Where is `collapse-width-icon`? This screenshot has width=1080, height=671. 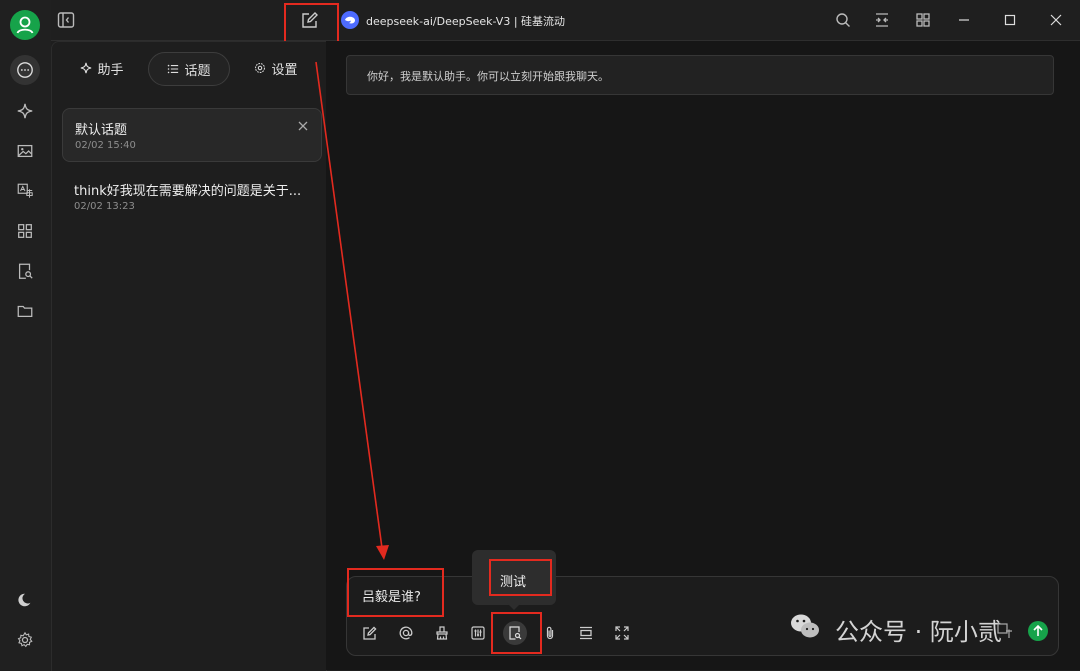 collapse-width-icon is located at coordinates (882, 20).